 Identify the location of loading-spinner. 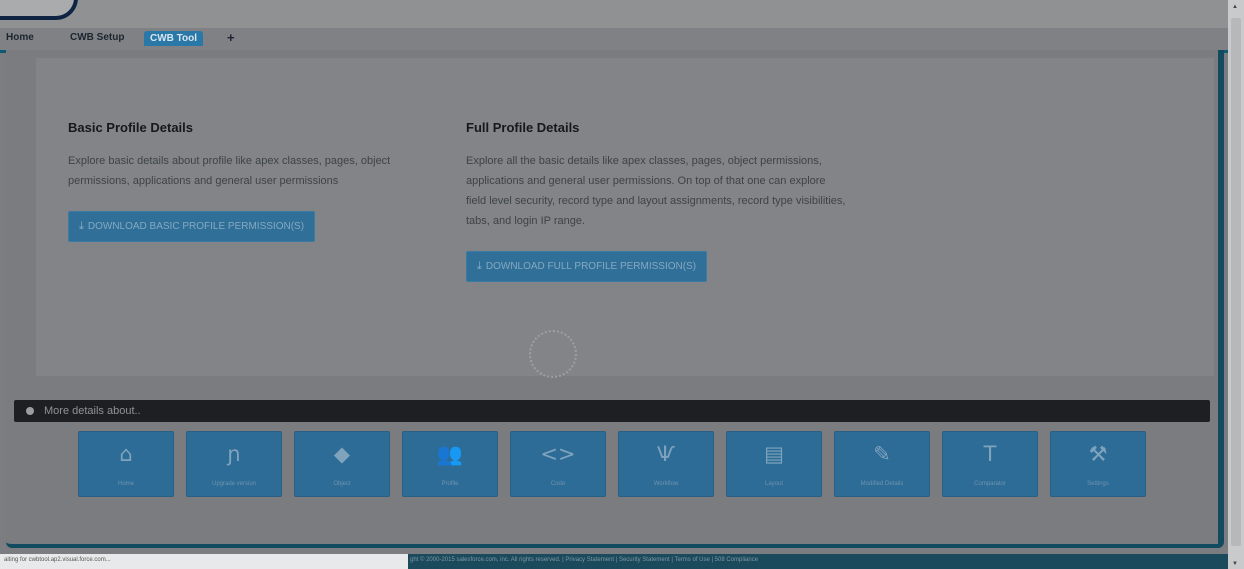
(553, 354).